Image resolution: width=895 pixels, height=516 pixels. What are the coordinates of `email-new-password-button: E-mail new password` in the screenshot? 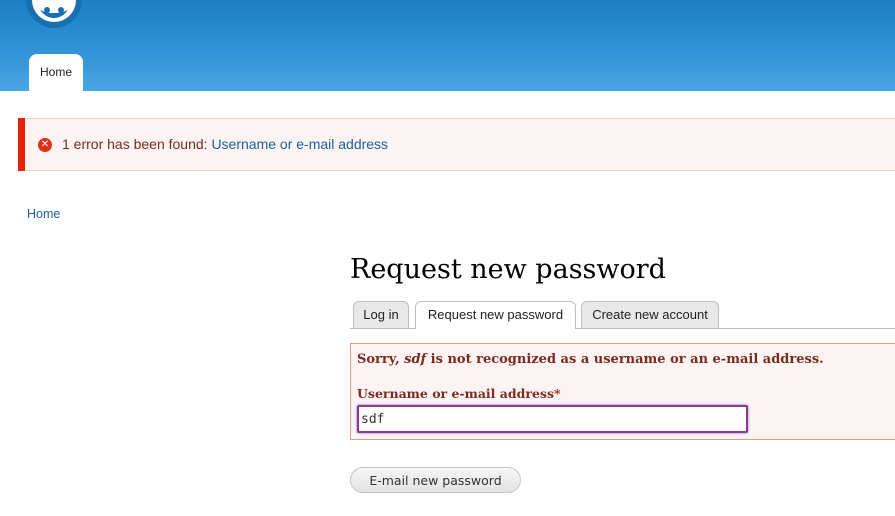 It's located at (435, 480).